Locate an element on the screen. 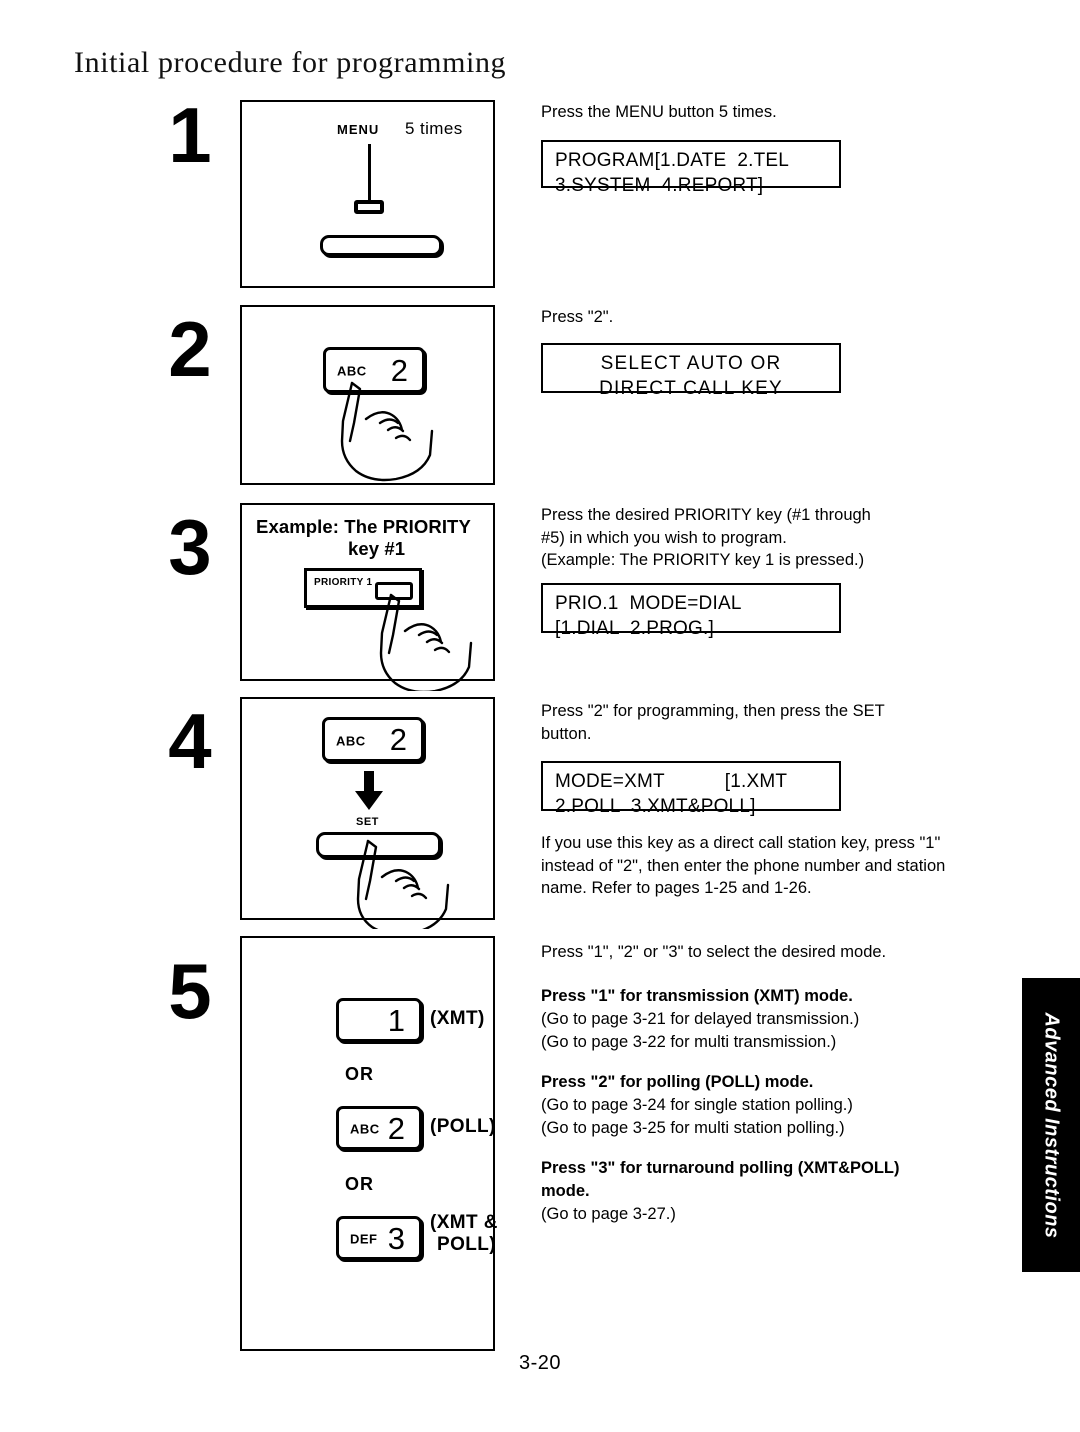  step-2-lcd: SELECT AUTO OR DIRECT CALL KEY is located at coordinates (691, 371).